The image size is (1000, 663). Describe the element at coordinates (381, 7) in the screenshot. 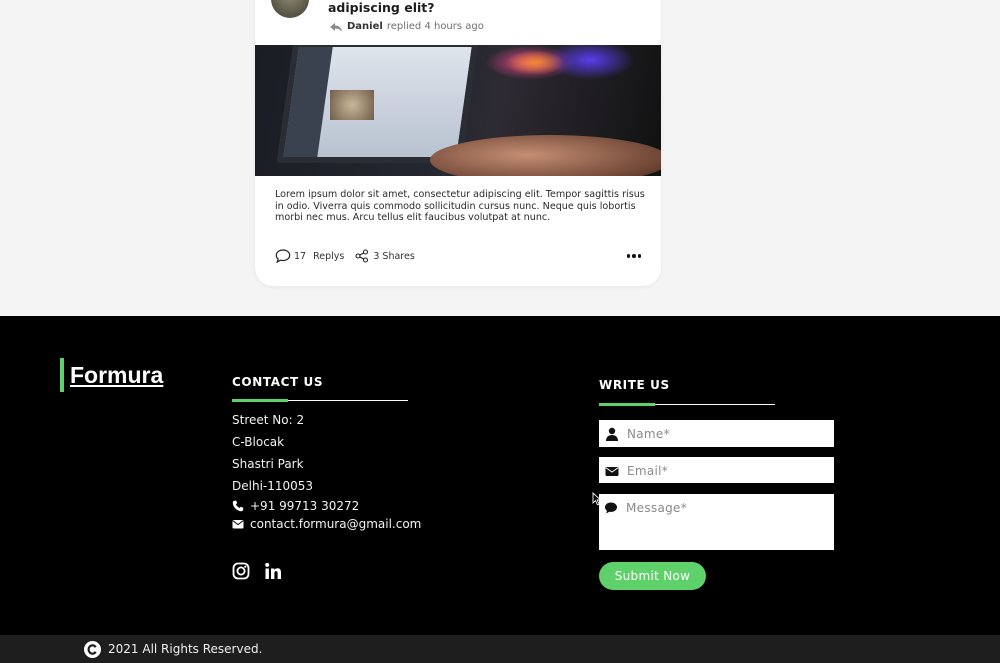

I see `post-title: adipiscing elit?` at that location.